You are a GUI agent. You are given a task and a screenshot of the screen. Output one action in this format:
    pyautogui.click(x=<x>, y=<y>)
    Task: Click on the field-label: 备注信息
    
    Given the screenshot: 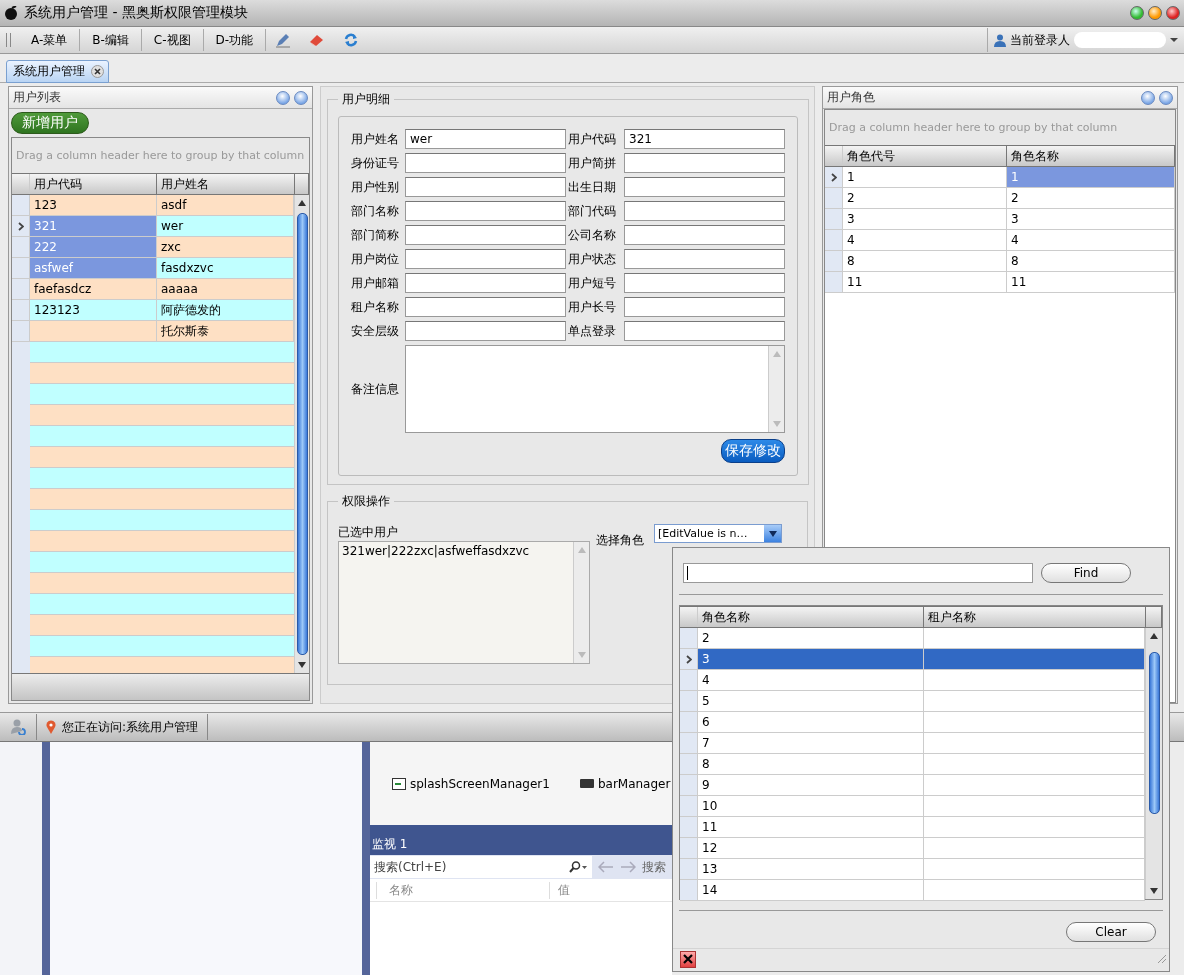 What is the action you would take?
    pyautogui.click(x=375, y=389)
    